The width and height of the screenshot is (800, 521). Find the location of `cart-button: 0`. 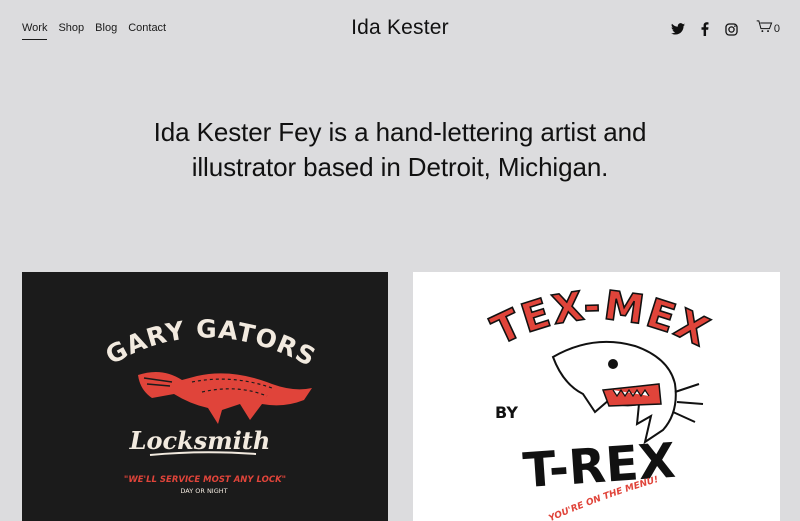

cart-button: 0 is located at coordinates (768, 29).